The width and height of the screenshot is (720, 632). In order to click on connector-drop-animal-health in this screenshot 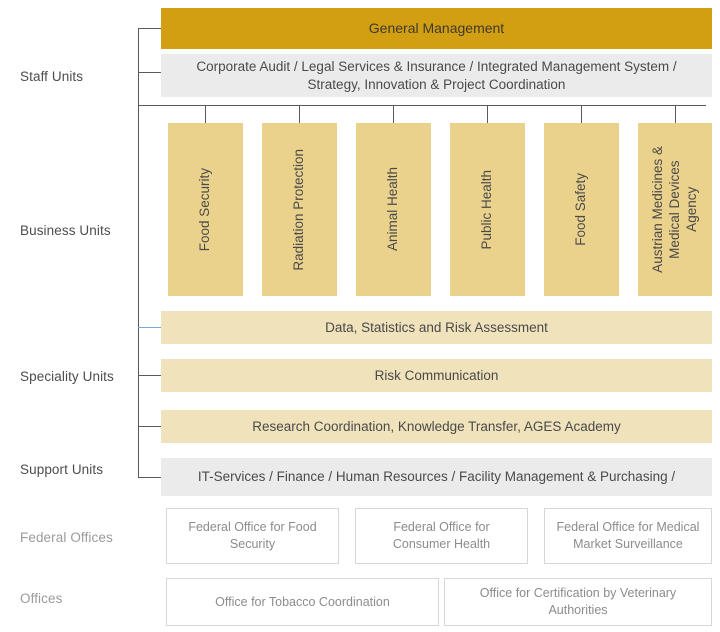, I will do `click(393, 114)`.